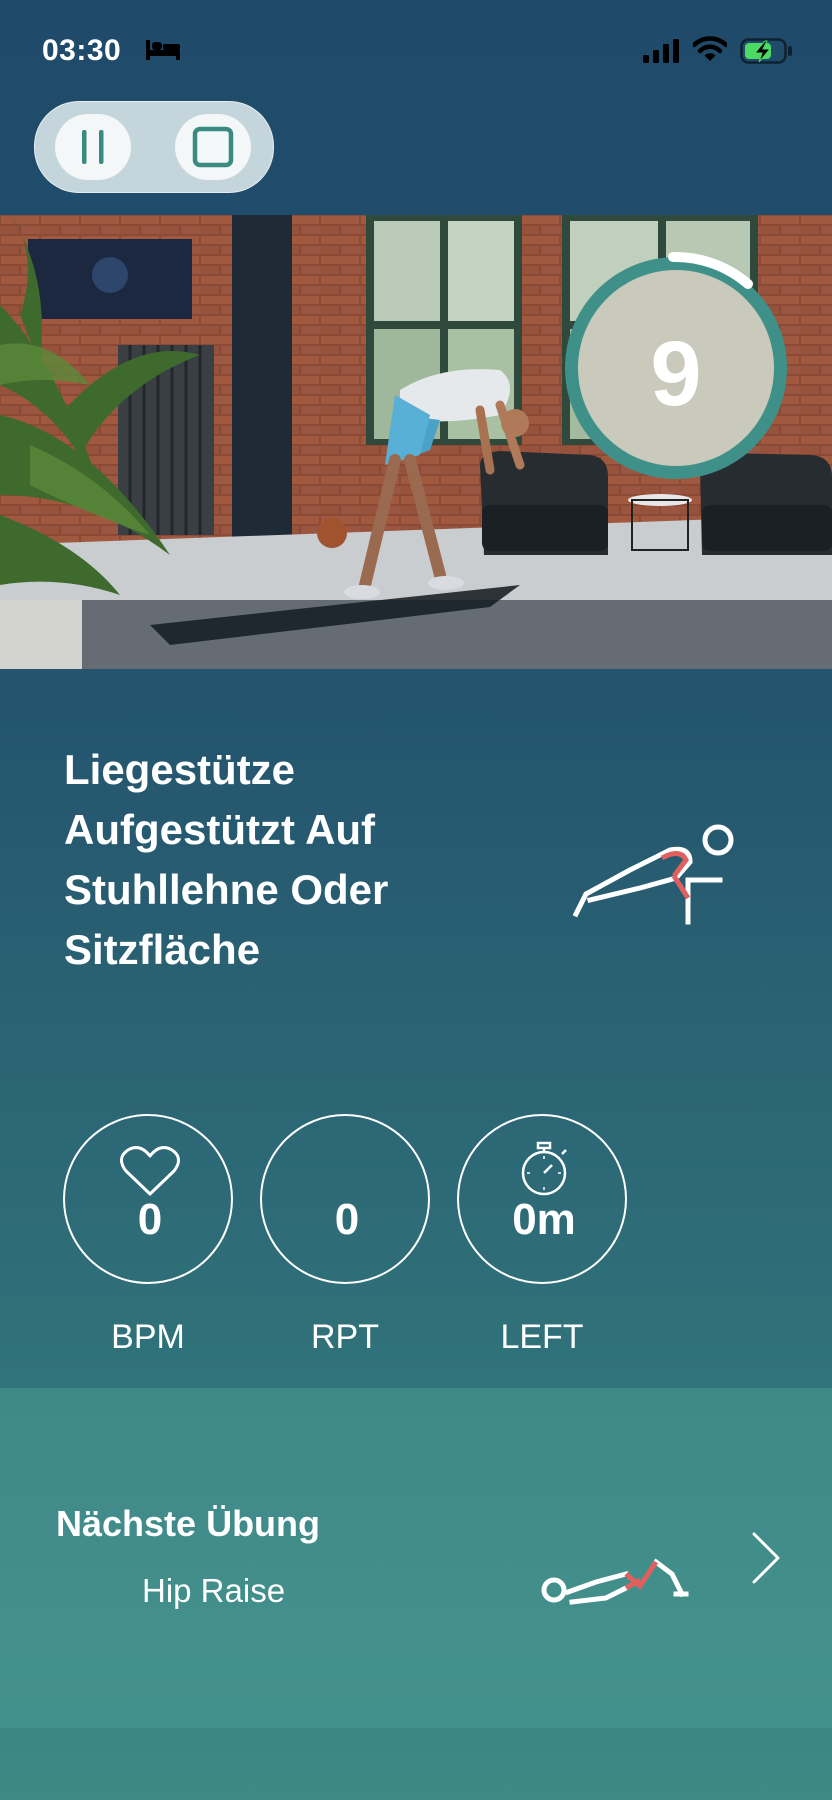 Image resolution: width=832 pixels, height=1800 pixels. I want to click on pause-button, so click(93, 147).